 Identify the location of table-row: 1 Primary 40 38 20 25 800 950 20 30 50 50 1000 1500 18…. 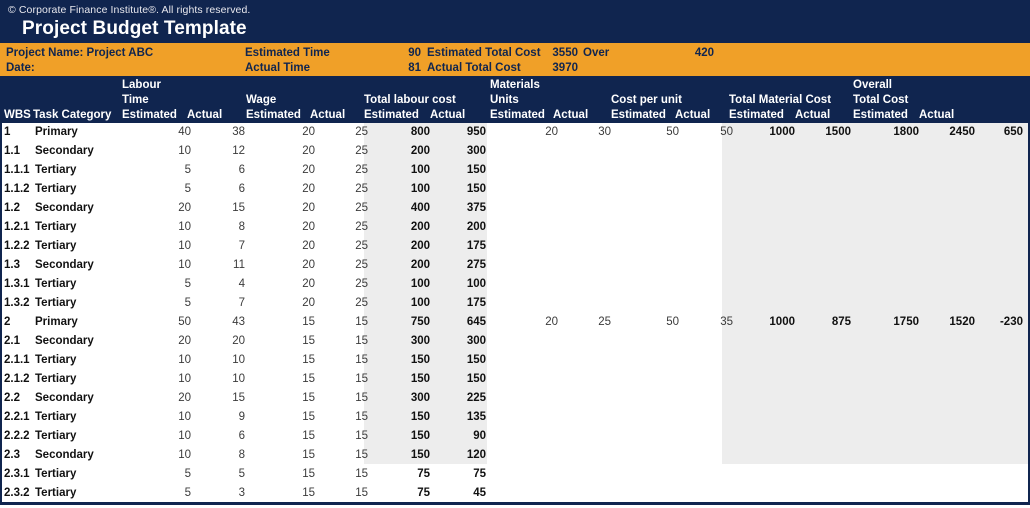
(515, 132).